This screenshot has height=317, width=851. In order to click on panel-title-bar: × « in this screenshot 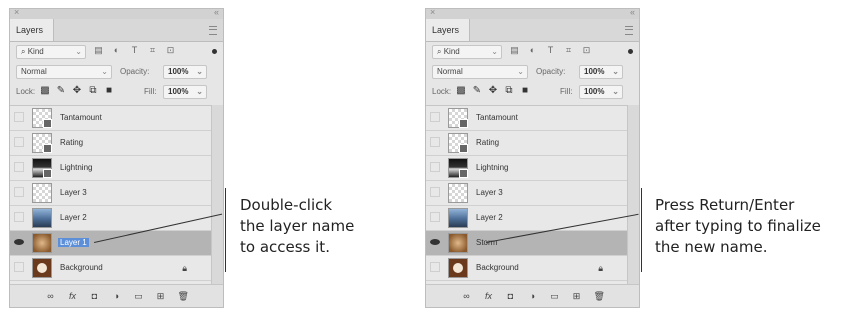, I will do `click(532, 13)`.